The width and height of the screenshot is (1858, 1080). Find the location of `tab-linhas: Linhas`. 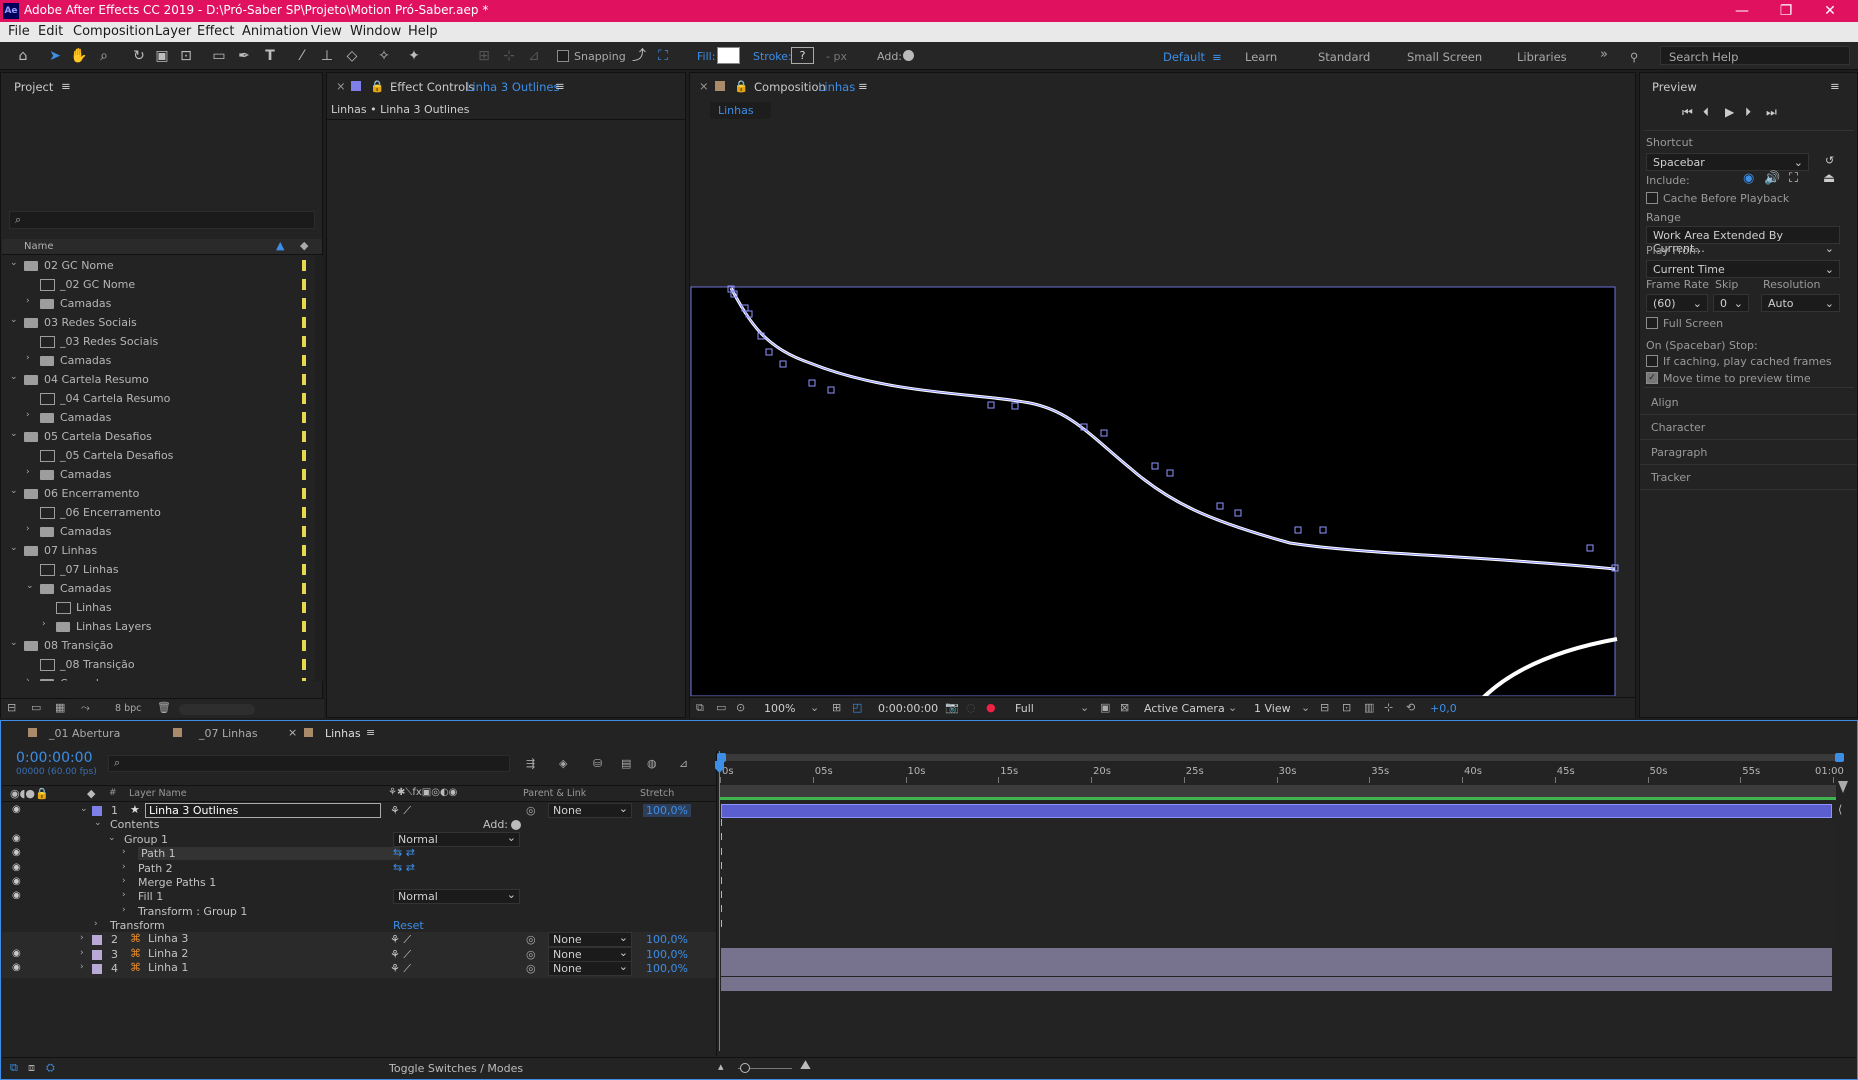

tab-linhas: Linhas is located at coordinates (343, 733).